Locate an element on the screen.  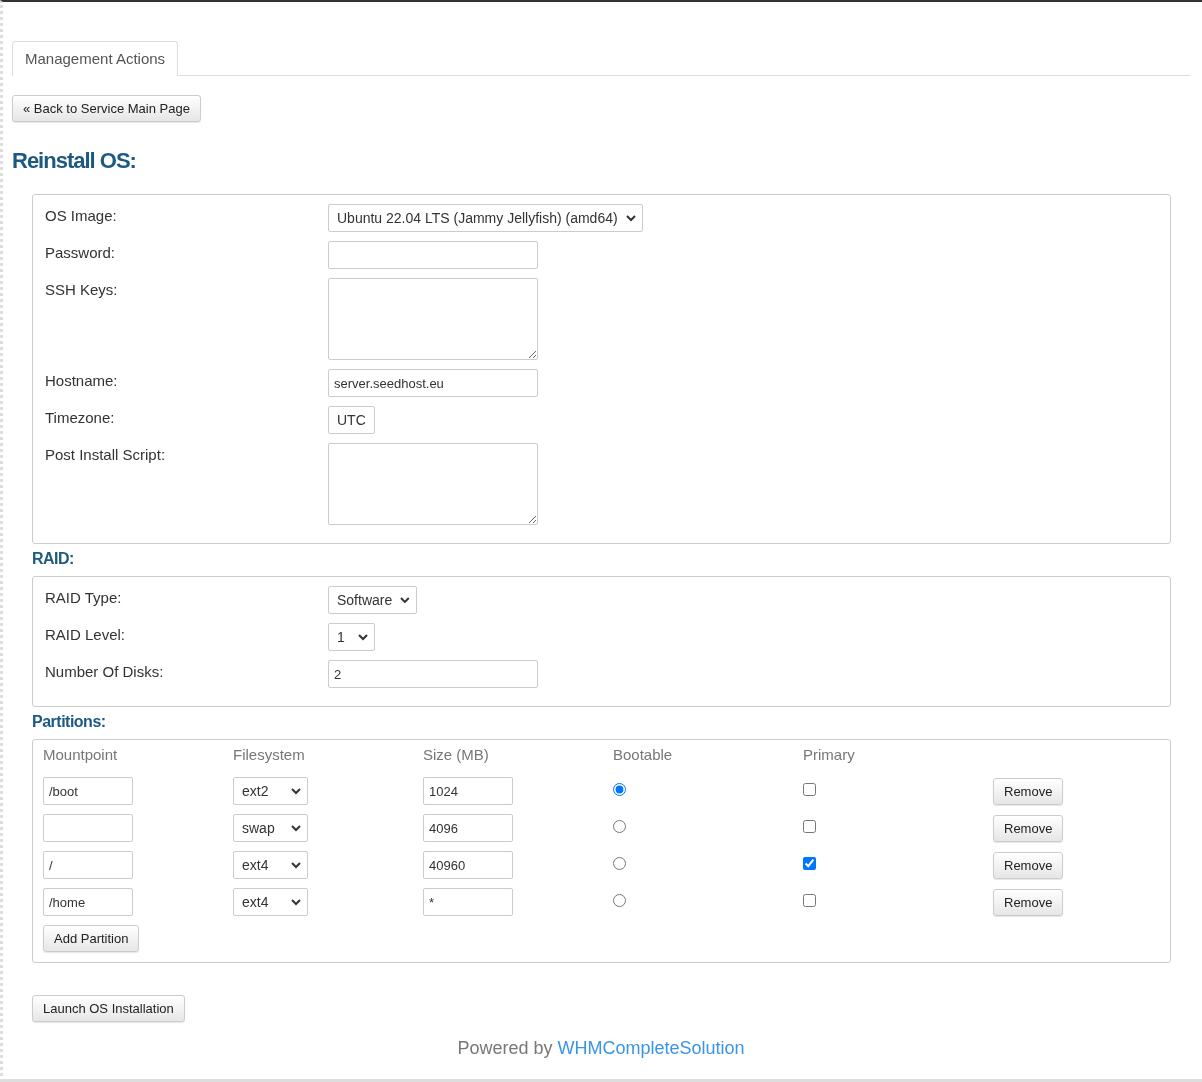
column-header: Mountpoint is located at coordinates (81, 755).